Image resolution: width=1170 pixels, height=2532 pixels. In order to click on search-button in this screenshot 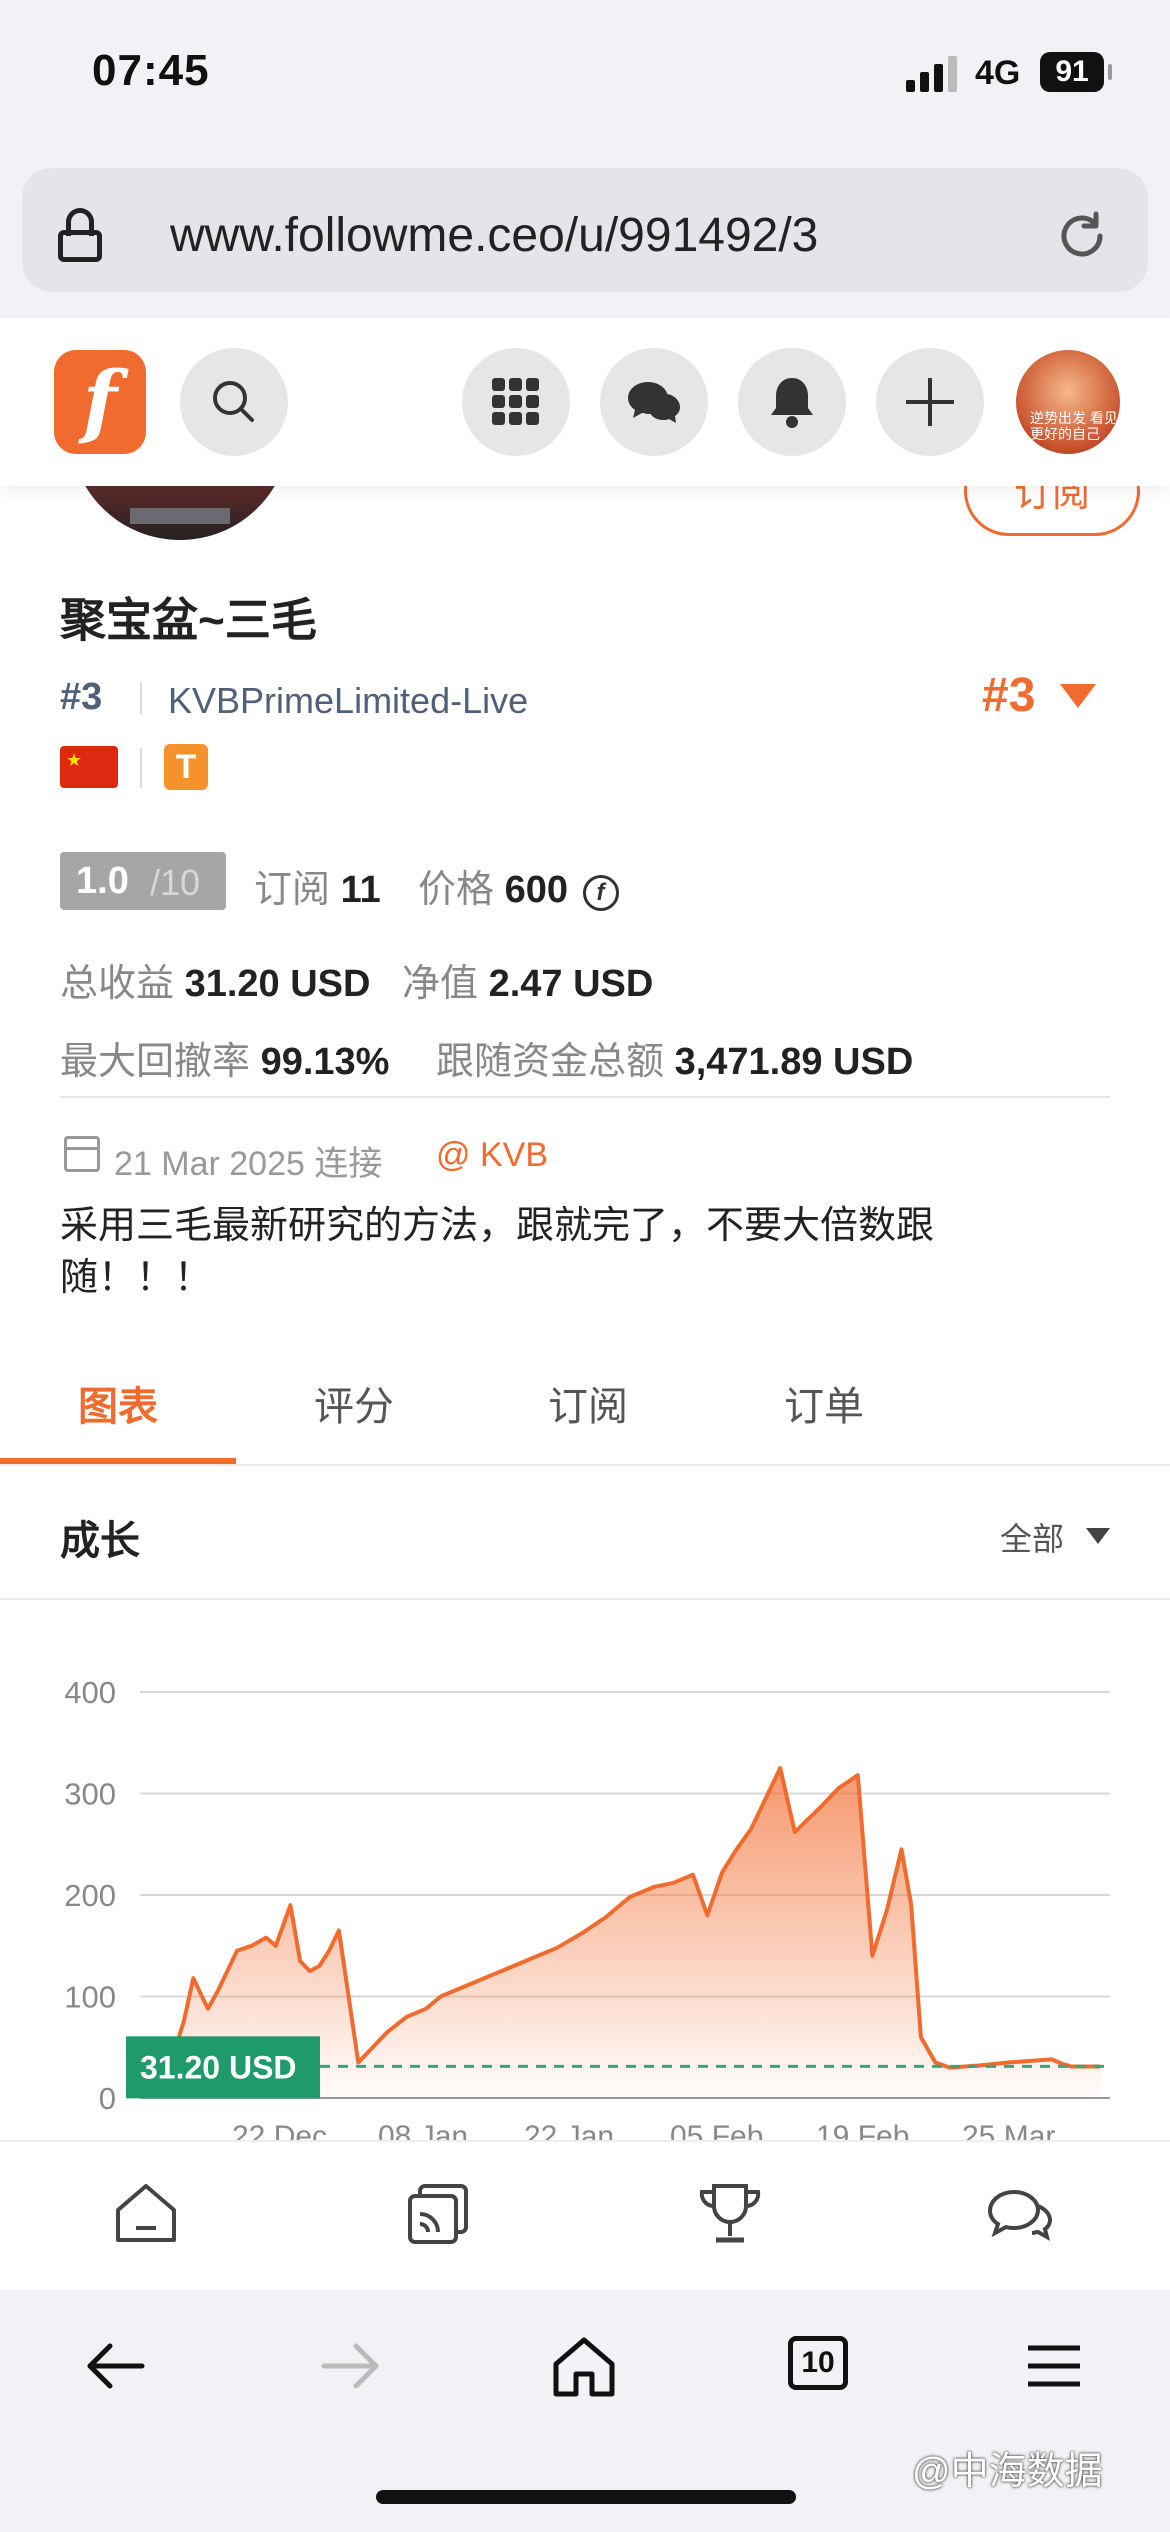, I will do `click(234, 402)`.